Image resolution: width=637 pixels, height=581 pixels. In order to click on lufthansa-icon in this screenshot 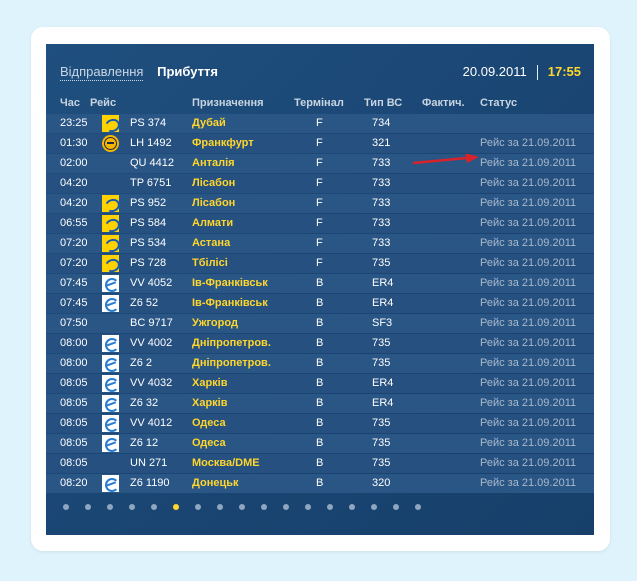, I will do `click(110, 143)`.